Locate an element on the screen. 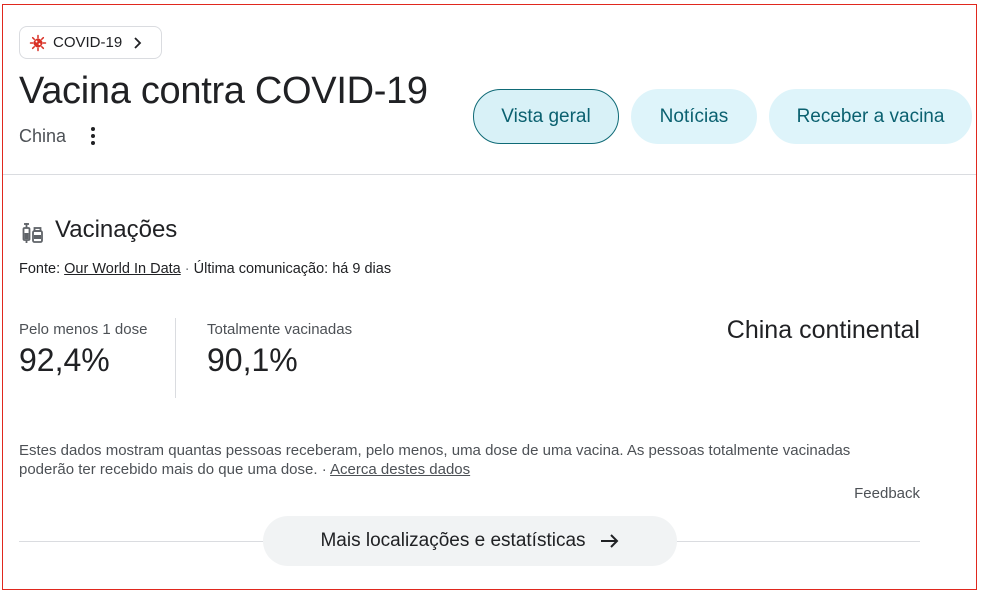  chevron-right-icon is located at coordinates (138, 42).